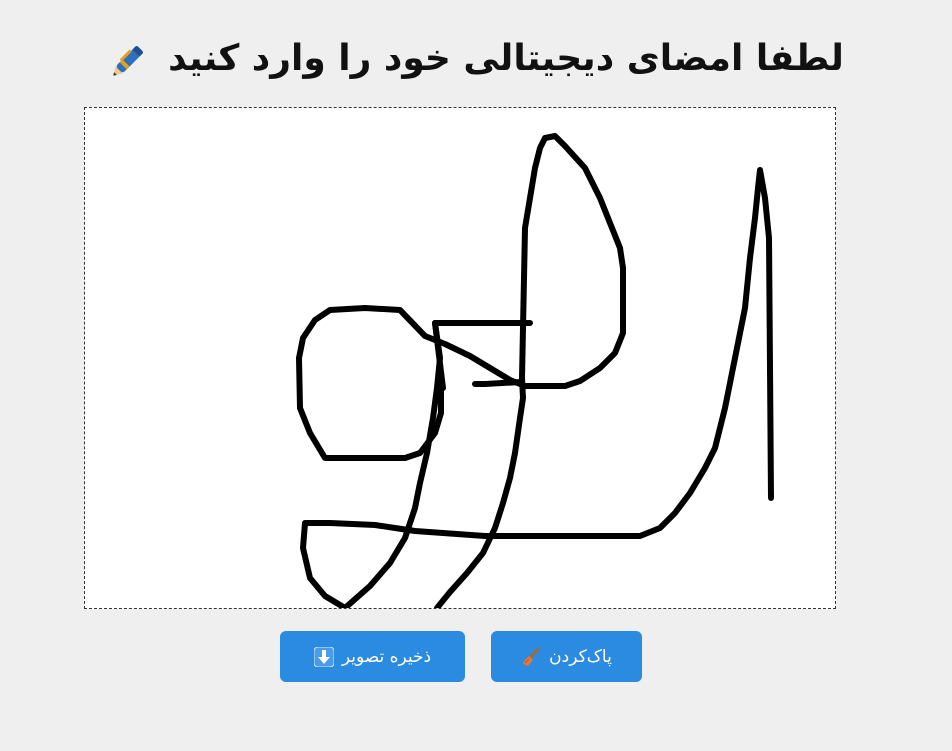 This screenshot has width=952, height=751. I want to click on broom-icon, so click(531, 657).